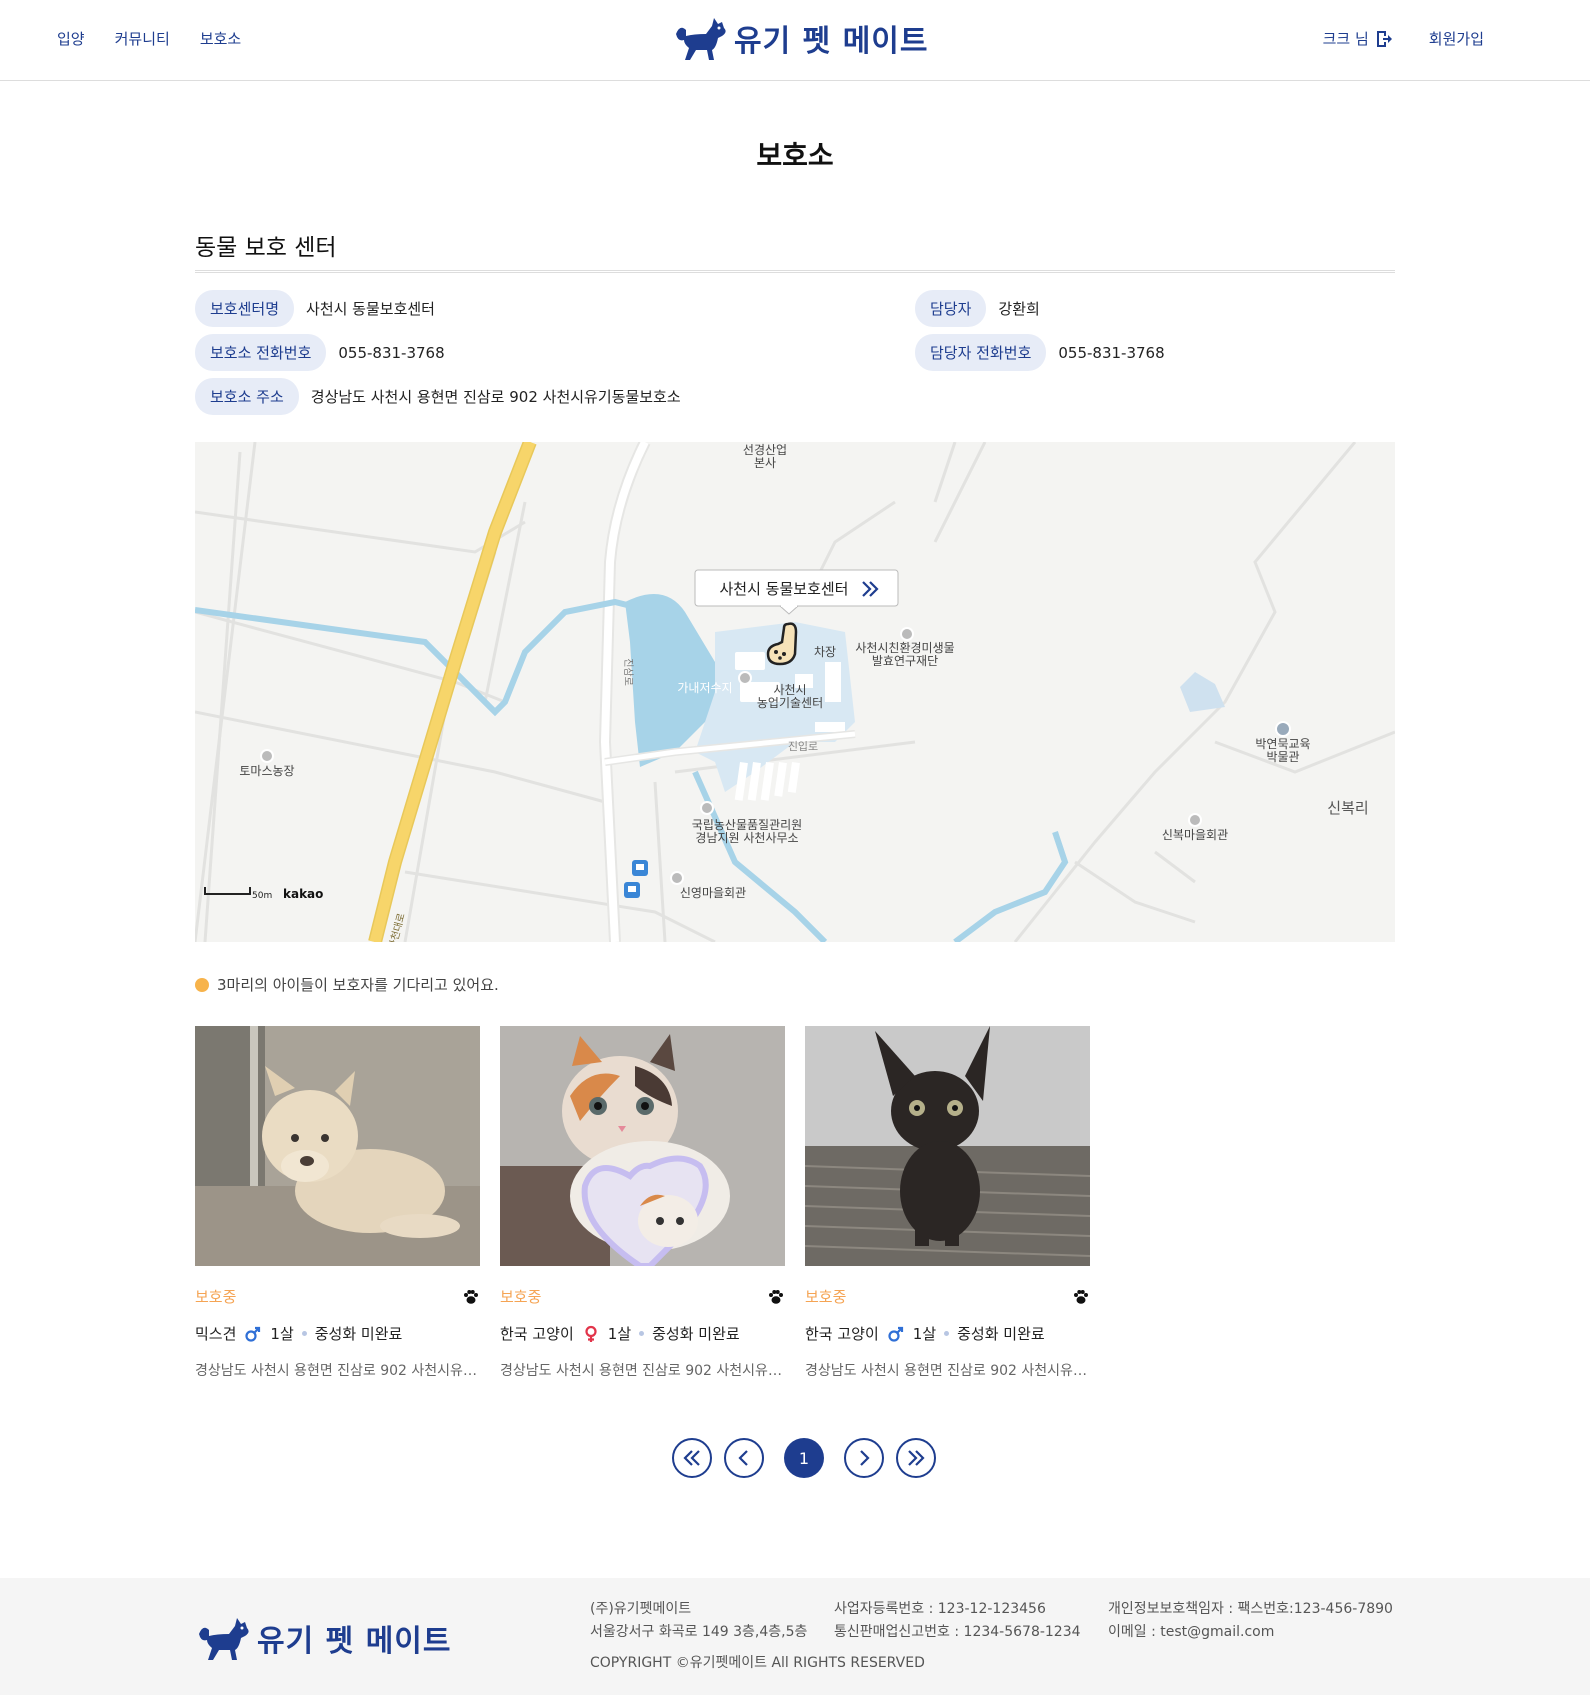  I want to click on prev-page-button, so click(744, 1458).